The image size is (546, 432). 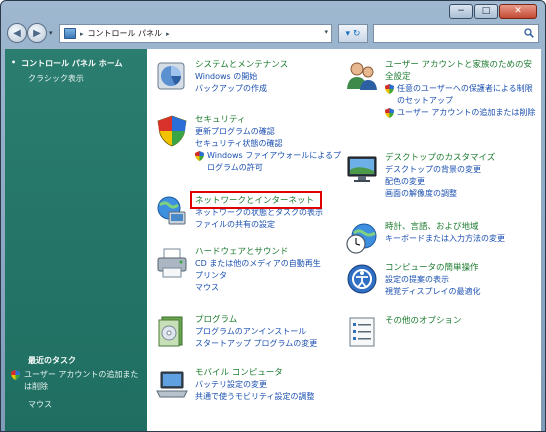 What do you see at coordinates (172, 131) in the screenshot?
I see `security-shield-icon` at bounding box center [172, 131].